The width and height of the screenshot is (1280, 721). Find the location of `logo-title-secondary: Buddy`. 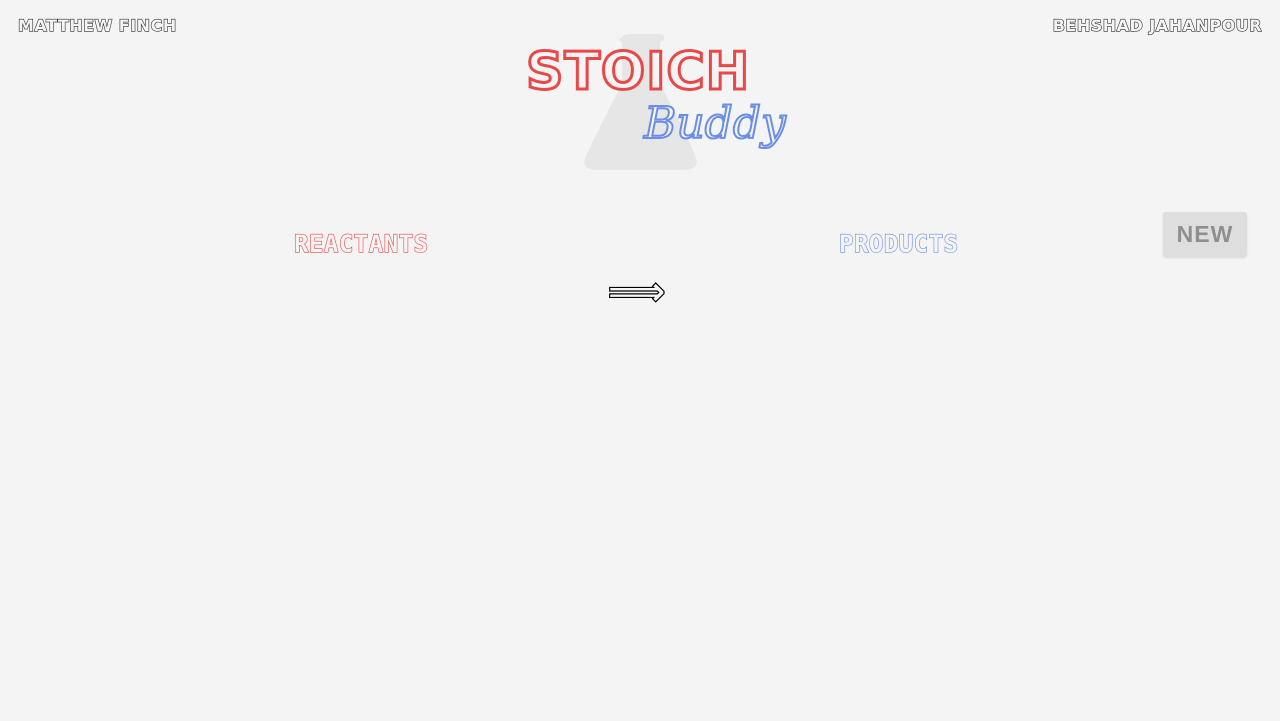

logo-title-secondary: Buddy is located at coordinates (715, 123).